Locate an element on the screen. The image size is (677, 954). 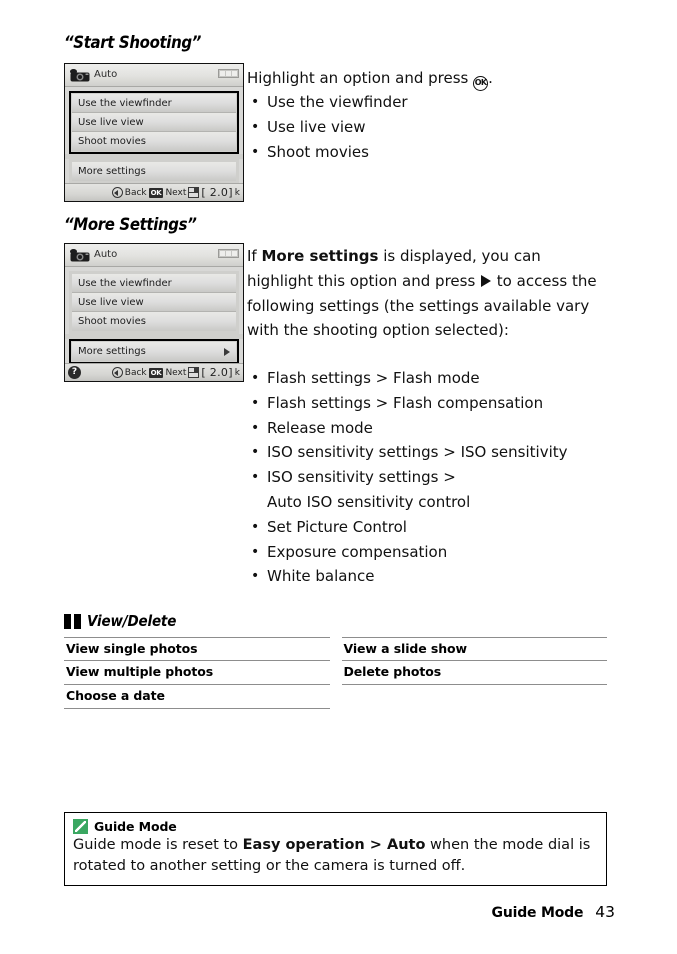
view-delete-column-right: View a slide show Delete photos is located at coordinates (474, 673).